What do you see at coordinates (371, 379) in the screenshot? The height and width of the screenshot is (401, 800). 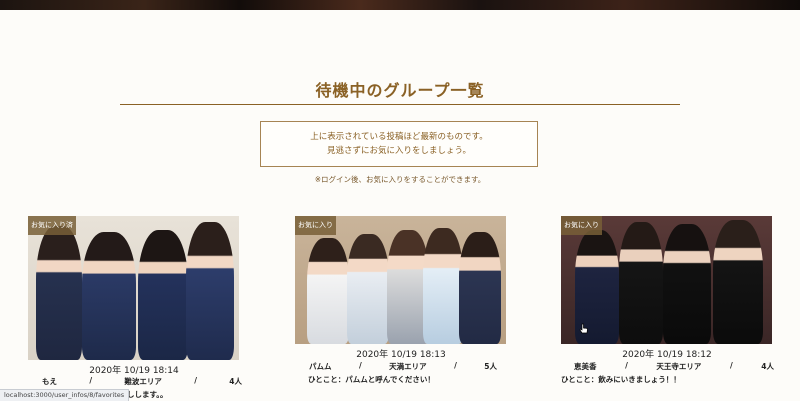 I see `group-comment: ひとこと：パムムと呼んでください！` at bounding box center [371, 379].